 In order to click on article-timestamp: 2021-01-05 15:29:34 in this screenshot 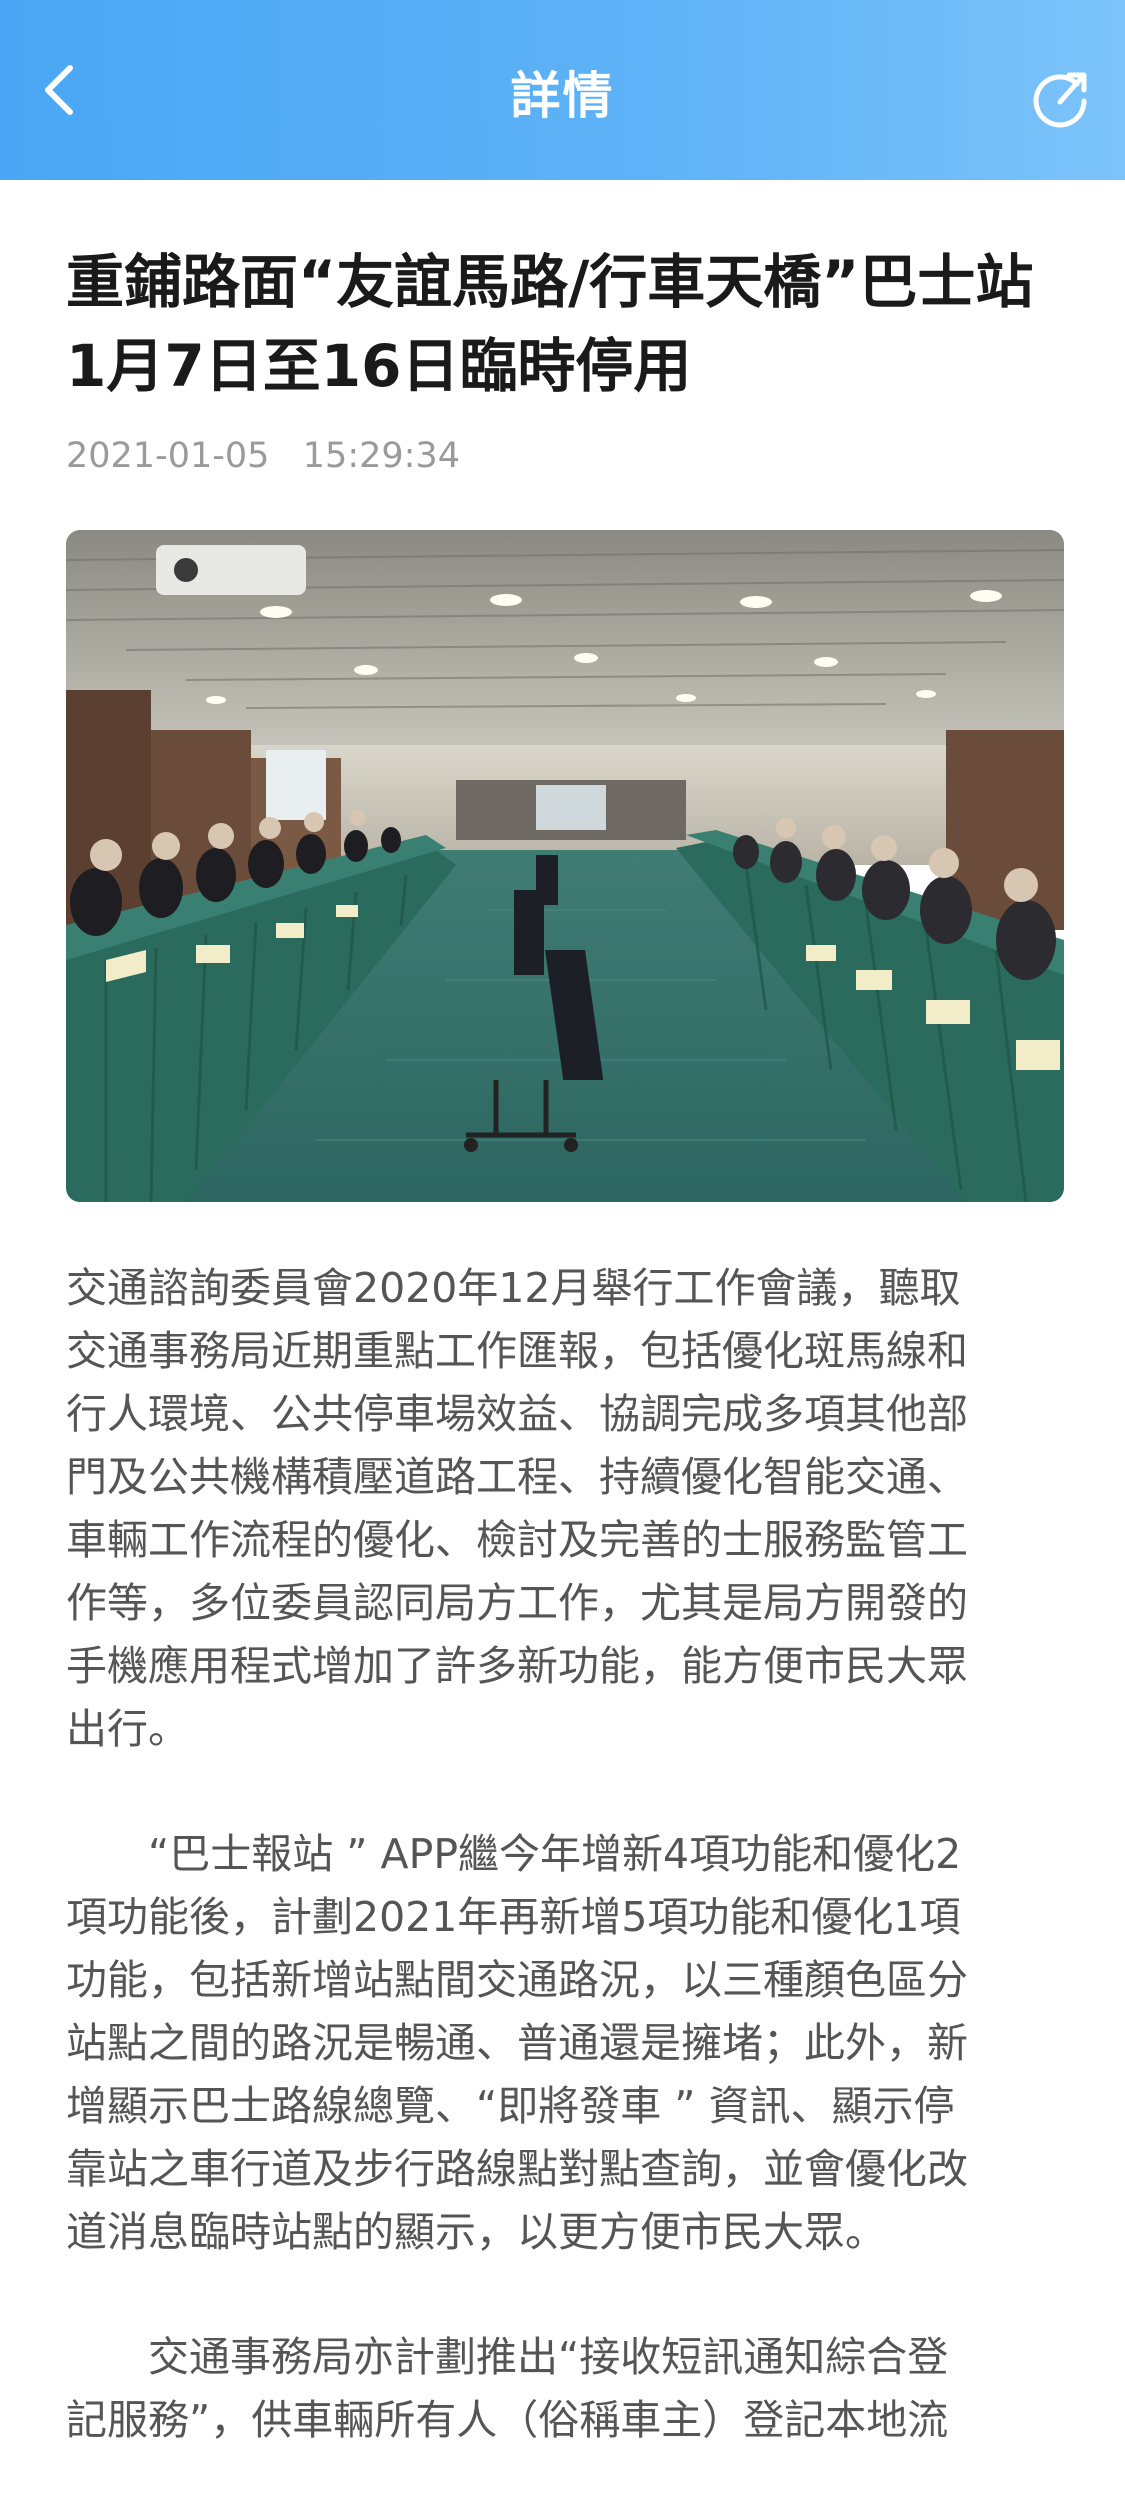, I will do `click(263, 456)`.